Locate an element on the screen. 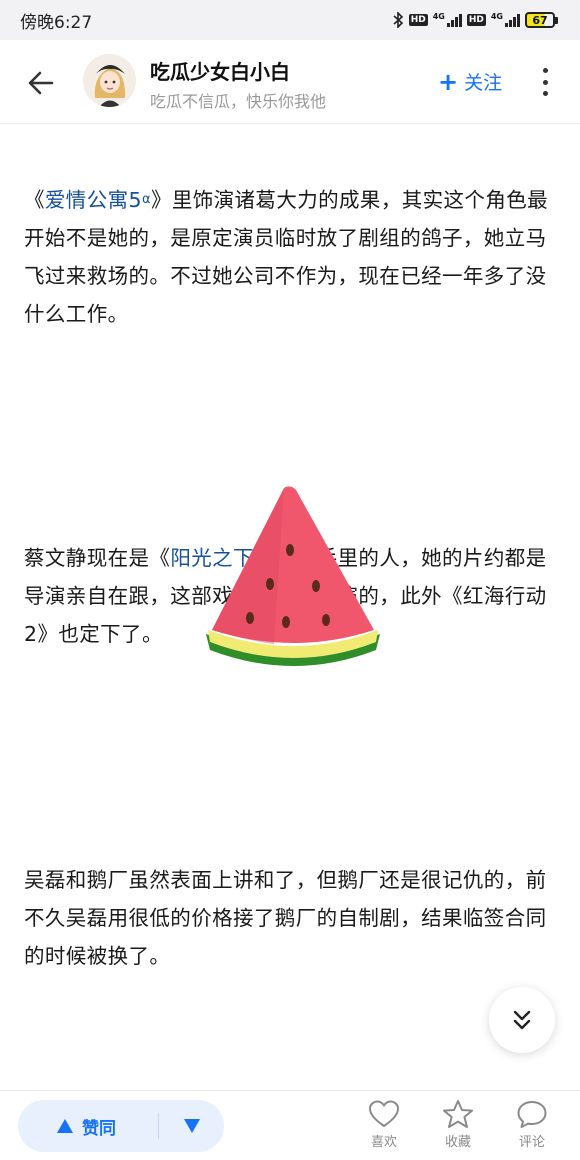  comment-bubble-icon is located at coordinates (532, 1114).